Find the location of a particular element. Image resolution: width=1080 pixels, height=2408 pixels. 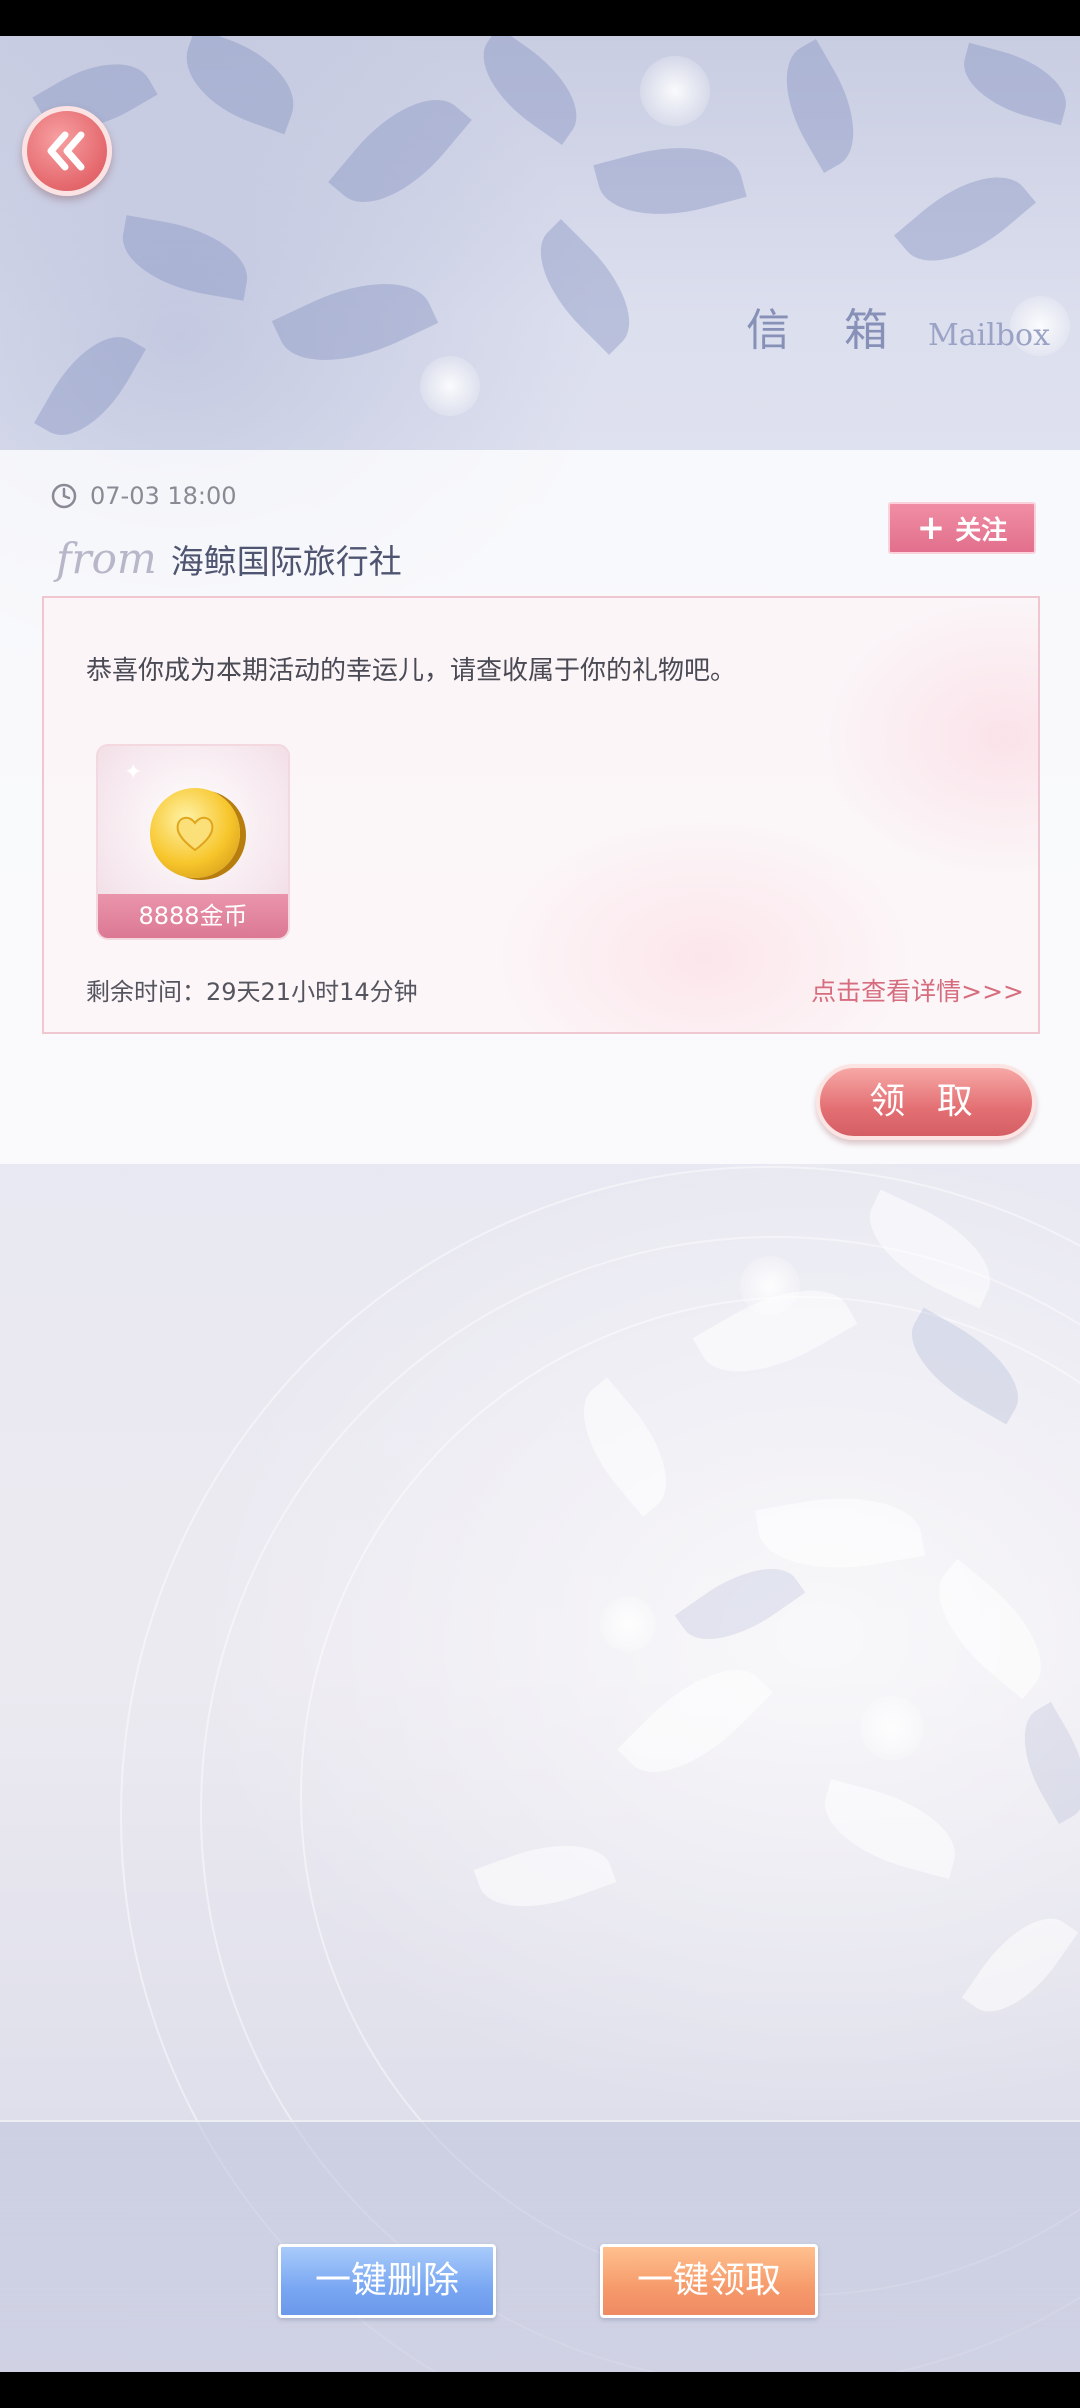

claim-button: 领 取 is located at coordinates (926, 1102).